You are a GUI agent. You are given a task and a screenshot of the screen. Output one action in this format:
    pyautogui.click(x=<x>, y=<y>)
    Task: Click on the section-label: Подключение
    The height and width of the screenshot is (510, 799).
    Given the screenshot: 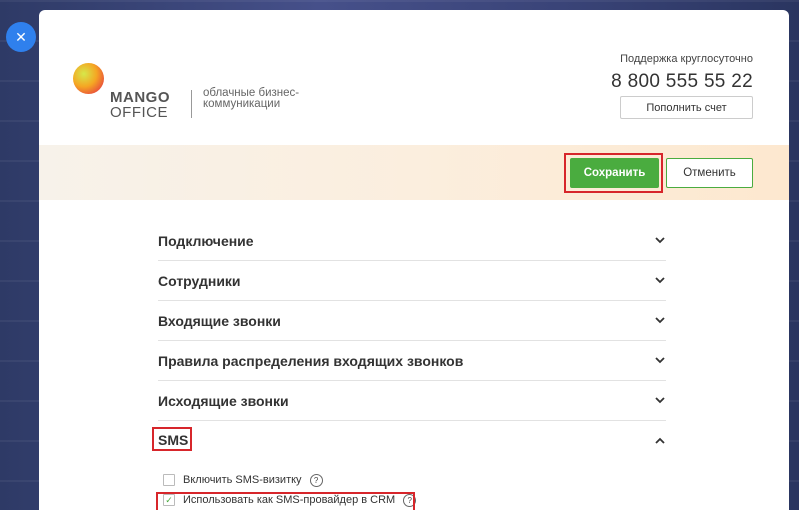 What is the action you would take?
    pyautogui.click(x=206, y=240)
    